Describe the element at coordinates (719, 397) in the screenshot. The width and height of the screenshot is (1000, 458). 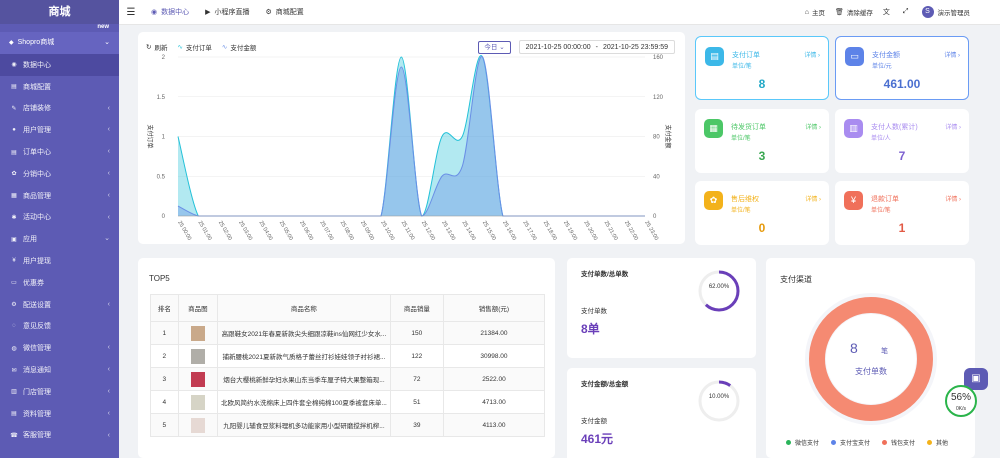
I see `amount-ratio-pct: 10.00%` at that location.